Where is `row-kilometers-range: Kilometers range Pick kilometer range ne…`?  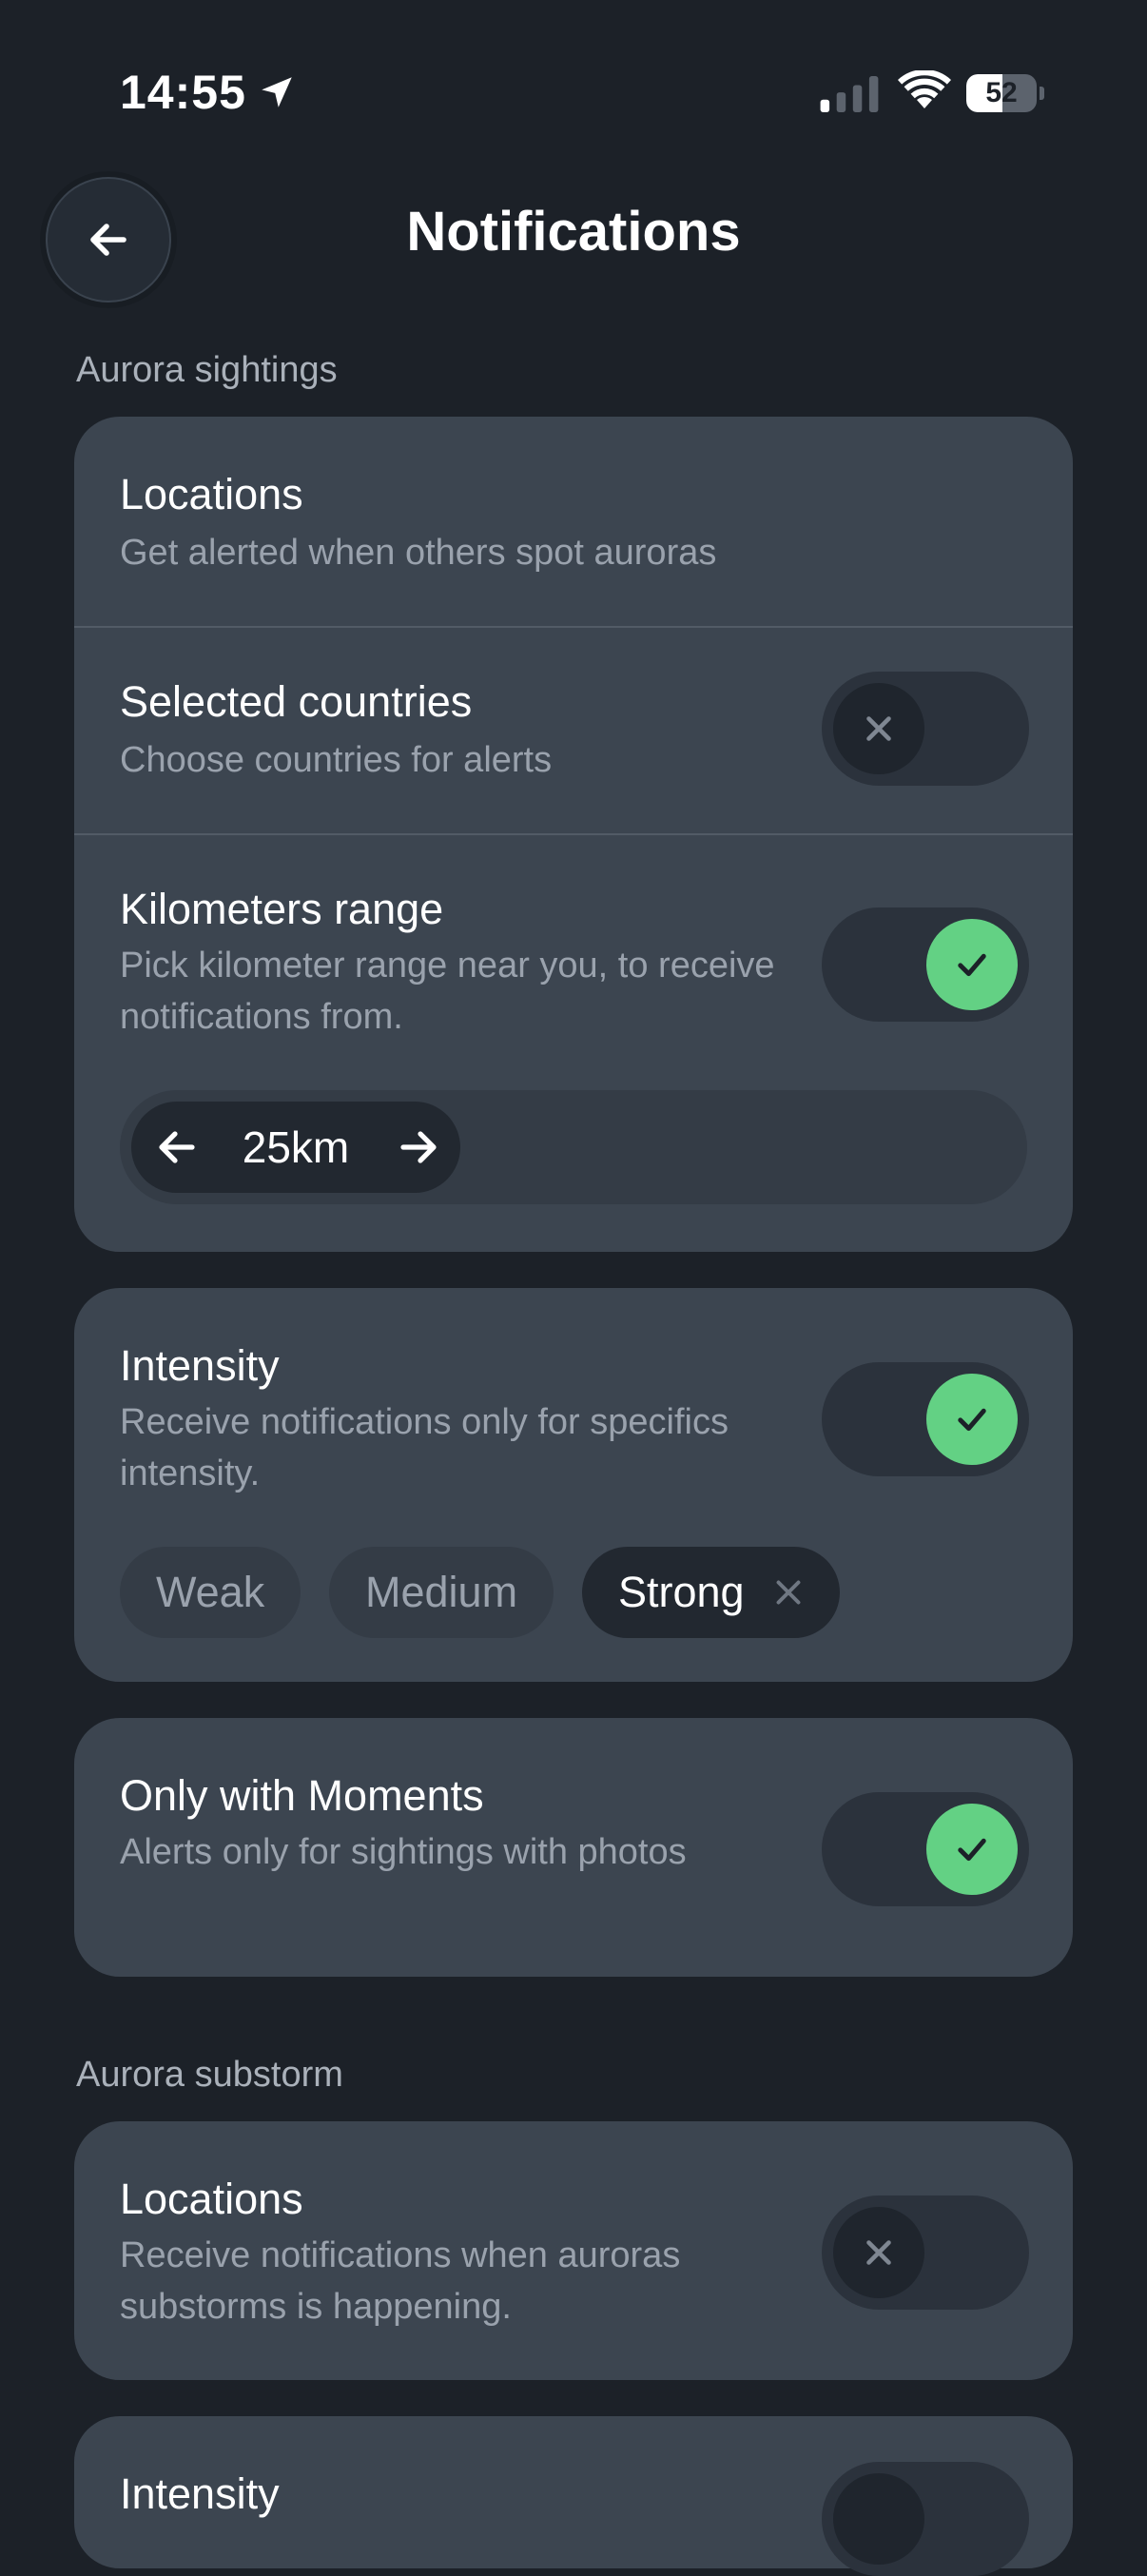 row-kilometers-range: Kilometers range Pick kilometer range ne… is located at coordinates (573, 1044).